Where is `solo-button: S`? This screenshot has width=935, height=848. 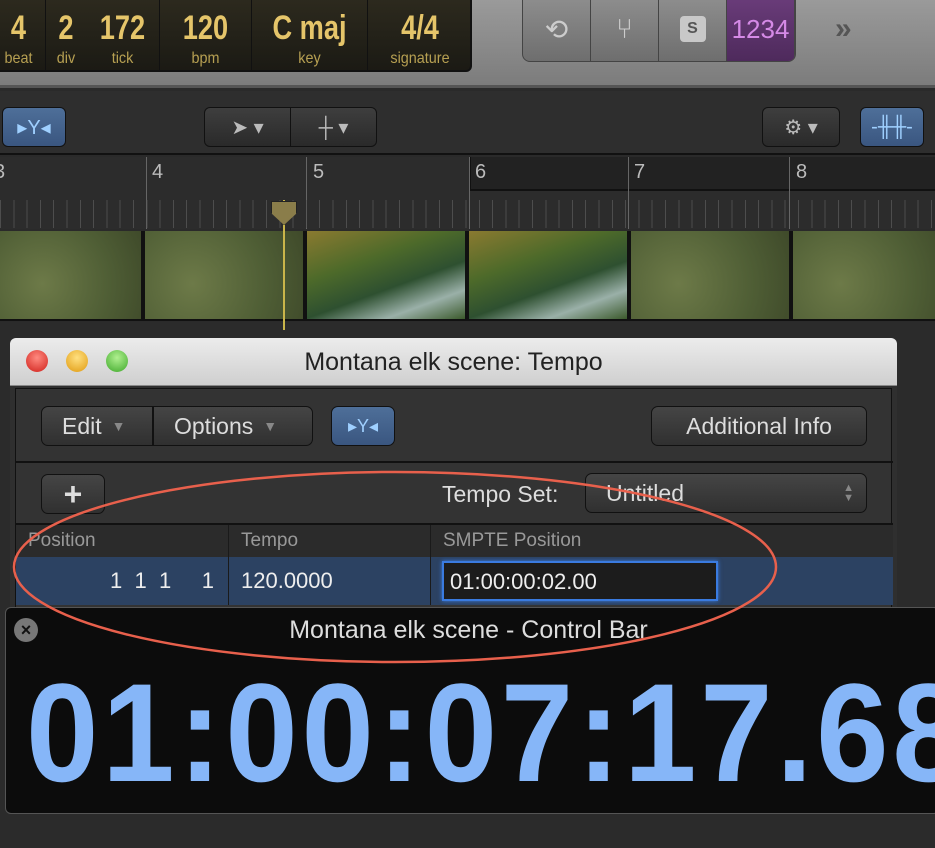 solo-button: S is located at coordinates (693, 30).